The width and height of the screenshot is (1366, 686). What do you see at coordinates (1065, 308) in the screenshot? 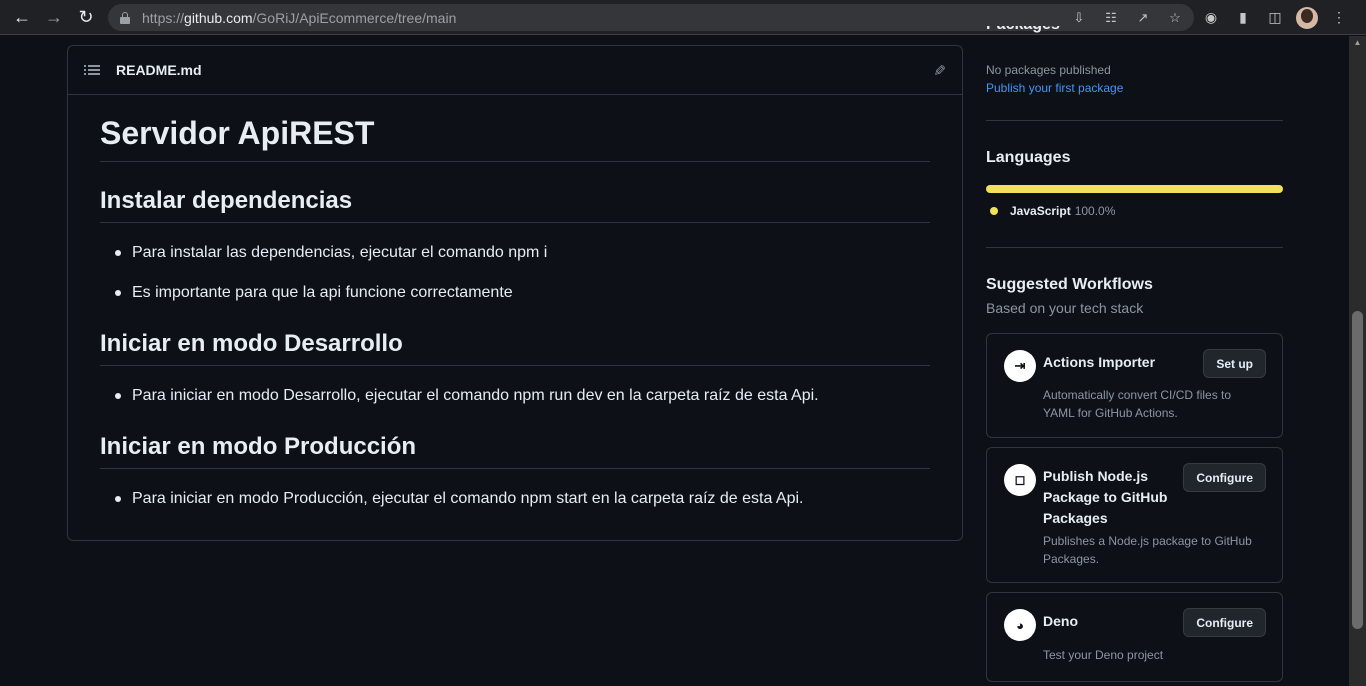
I see `workflows-subtitle: Based on your tech stack` at bounding box center [1065, 308].